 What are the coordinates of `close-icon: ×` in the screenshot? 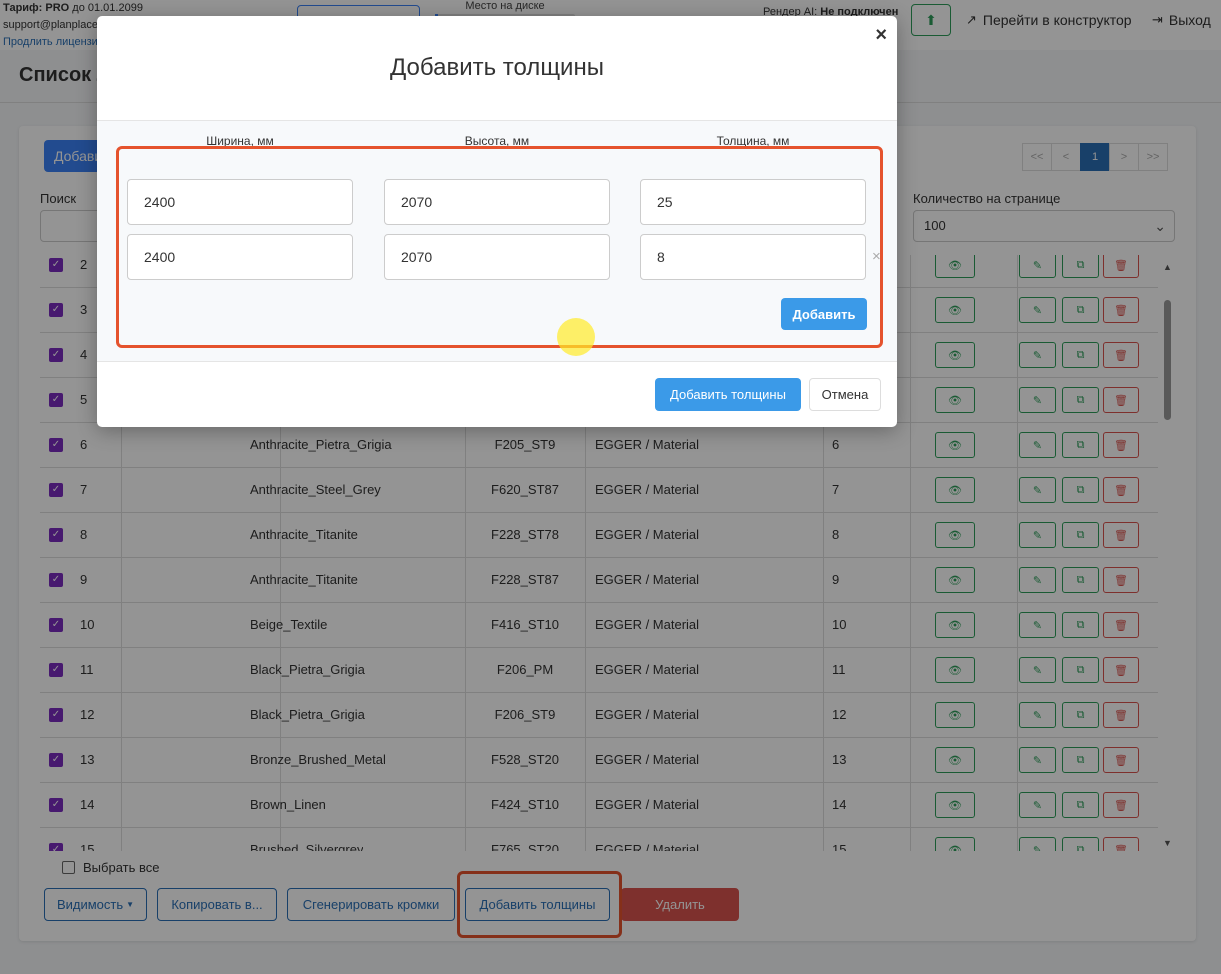 It's located at (881, 35).